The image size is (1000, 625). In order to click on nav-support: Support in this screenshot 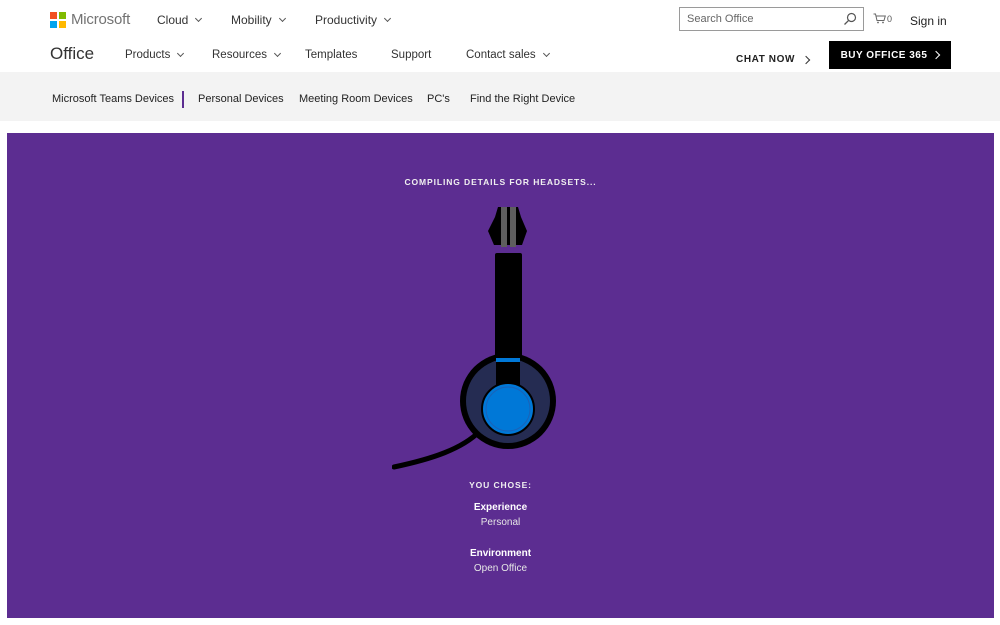, I will do `click(411, 55)`.